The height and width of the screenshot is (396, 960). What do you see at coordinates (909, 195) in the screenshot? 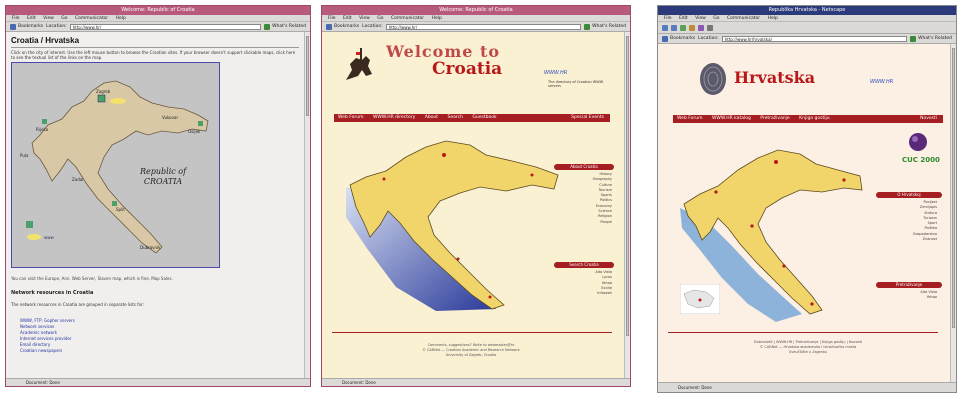
I see `o-hrvatskoj-header: O Hrvatskoj` at bounding box center [909, 195].